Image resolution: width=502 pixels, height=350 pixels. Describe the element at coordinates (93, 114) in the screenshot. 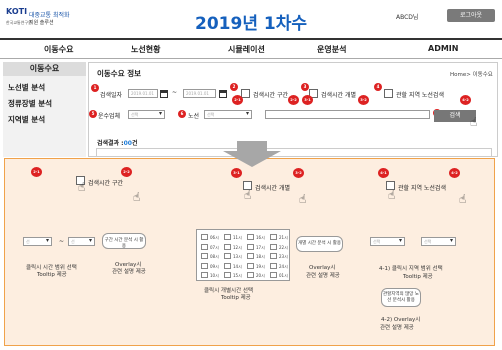

I see `badge-5: 5` at that location.